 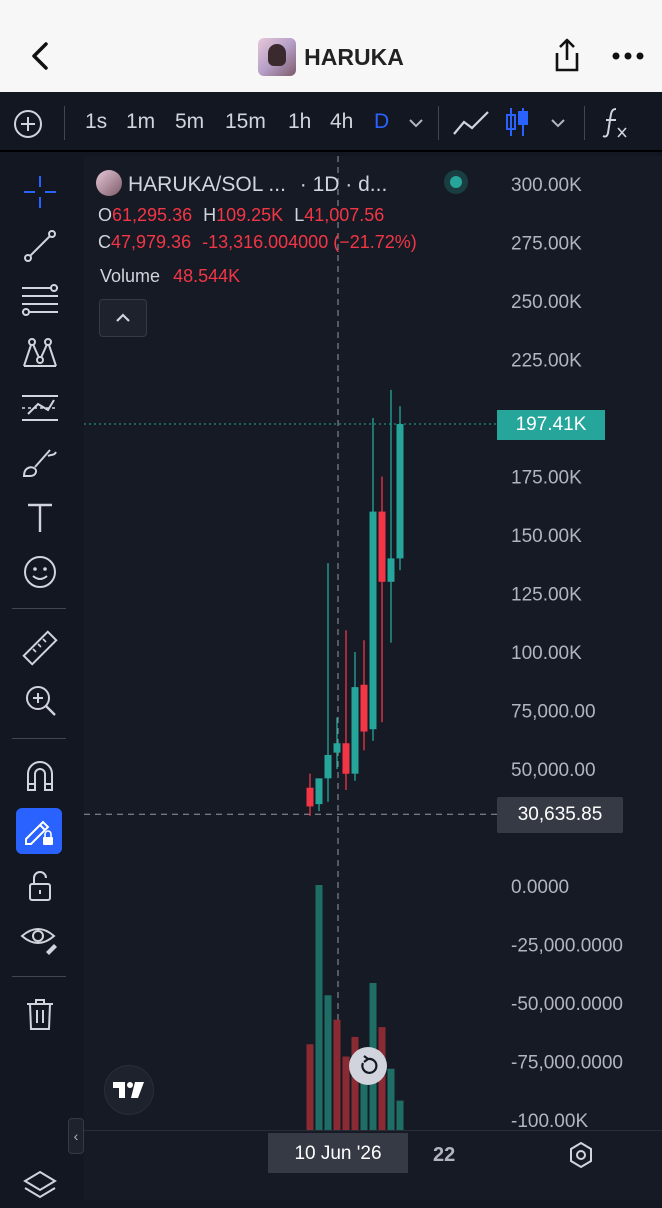 I want to click on magnet-icon, so click(x=40, y=776).